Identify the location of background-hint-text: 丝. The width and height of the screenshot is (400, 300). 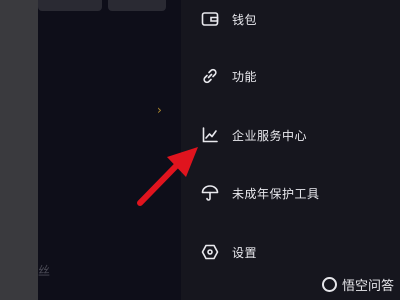
(44, 271).